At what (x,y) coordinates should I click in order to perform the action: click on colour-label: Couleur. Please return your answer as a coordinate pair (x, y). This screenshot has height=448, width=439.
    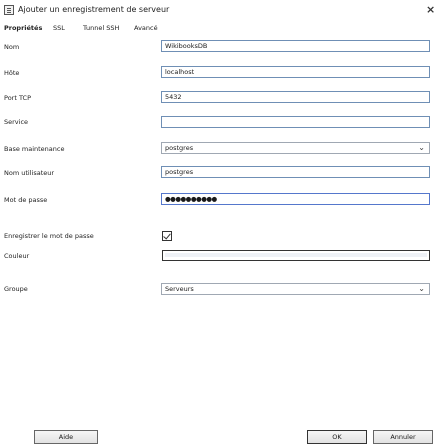
    Looking at the image, I should click on (17, 256).